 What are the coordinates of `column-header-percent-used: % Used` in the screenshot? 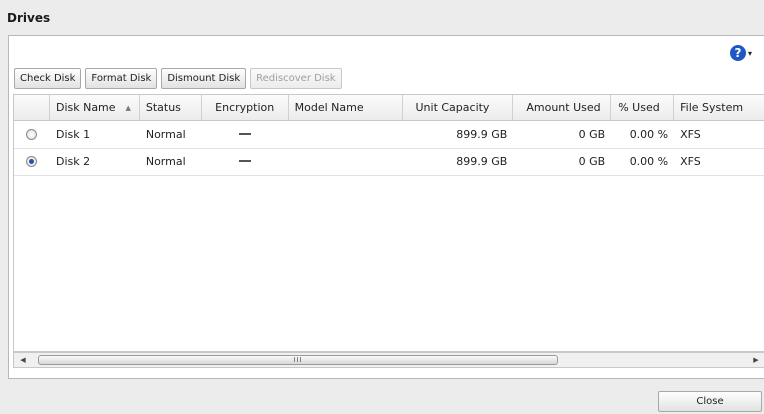 It's located at (643, 107).